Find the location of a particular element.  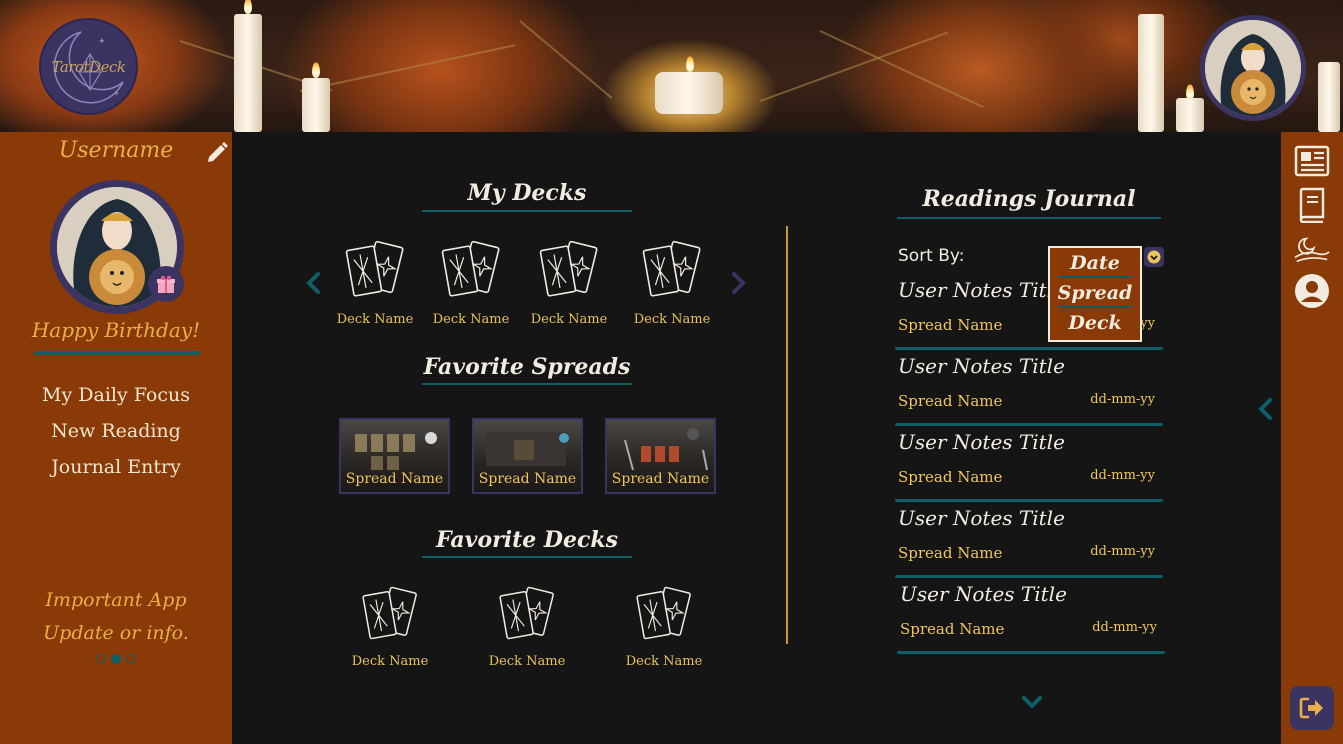

profile-avatar is located at coordinates (1253, 68).